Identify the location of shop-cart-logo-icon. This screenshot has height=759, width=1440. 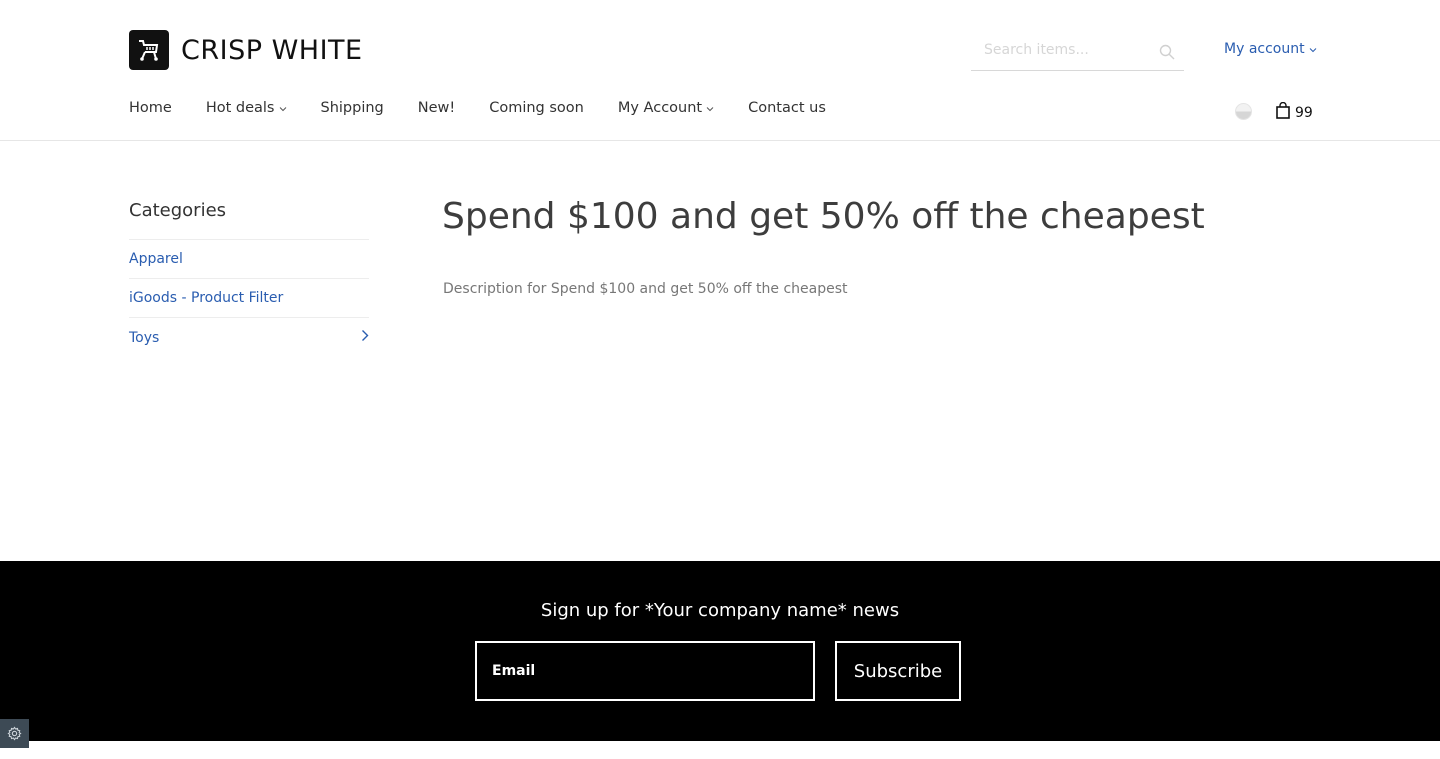
(149, 50).